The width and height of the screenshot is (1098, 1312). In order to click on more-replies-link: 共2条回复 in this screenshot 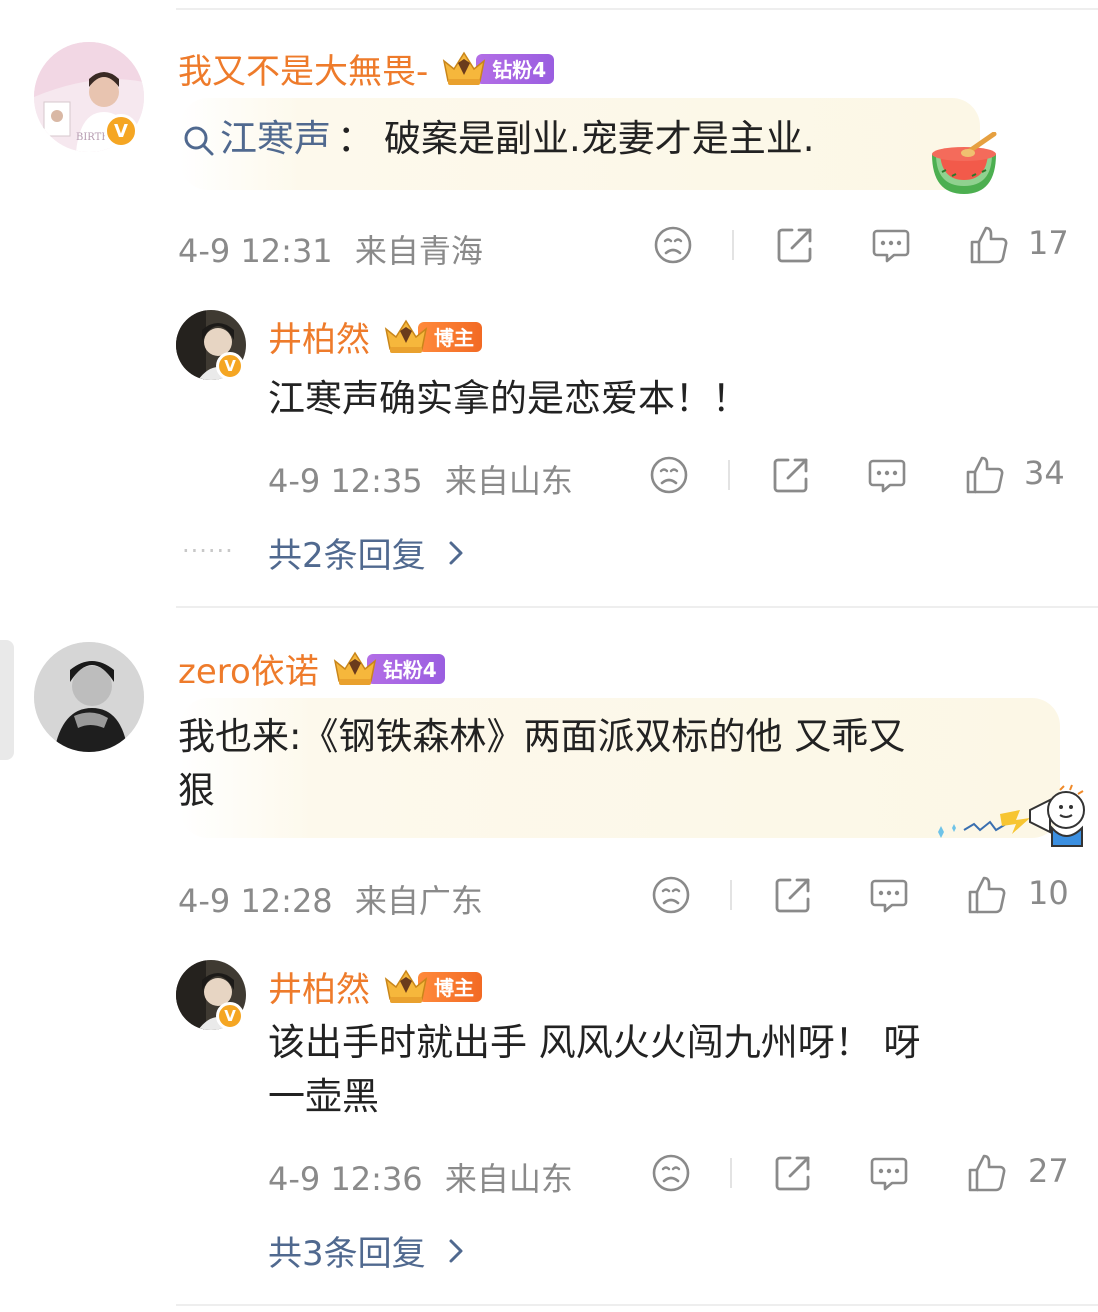, I will do `click(369, 552)`.